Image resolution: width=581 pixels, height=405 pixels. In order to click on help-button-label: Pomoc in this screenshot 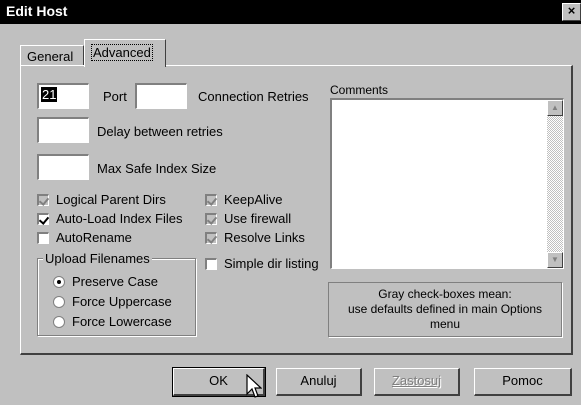, I will do `click(522, 380)`.